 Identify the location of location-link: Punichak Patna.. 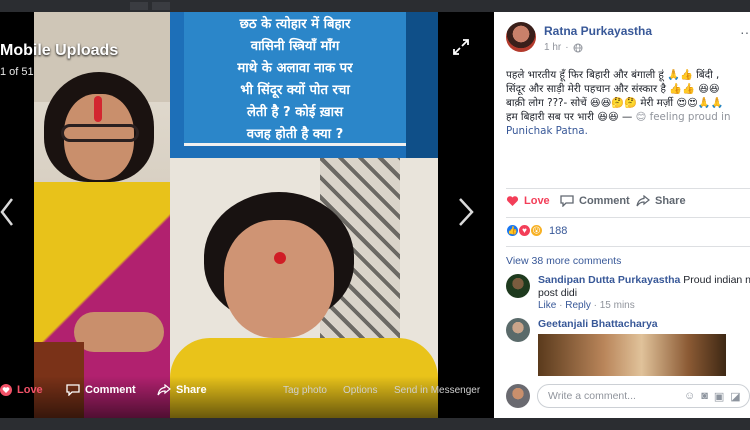
(628, 131).